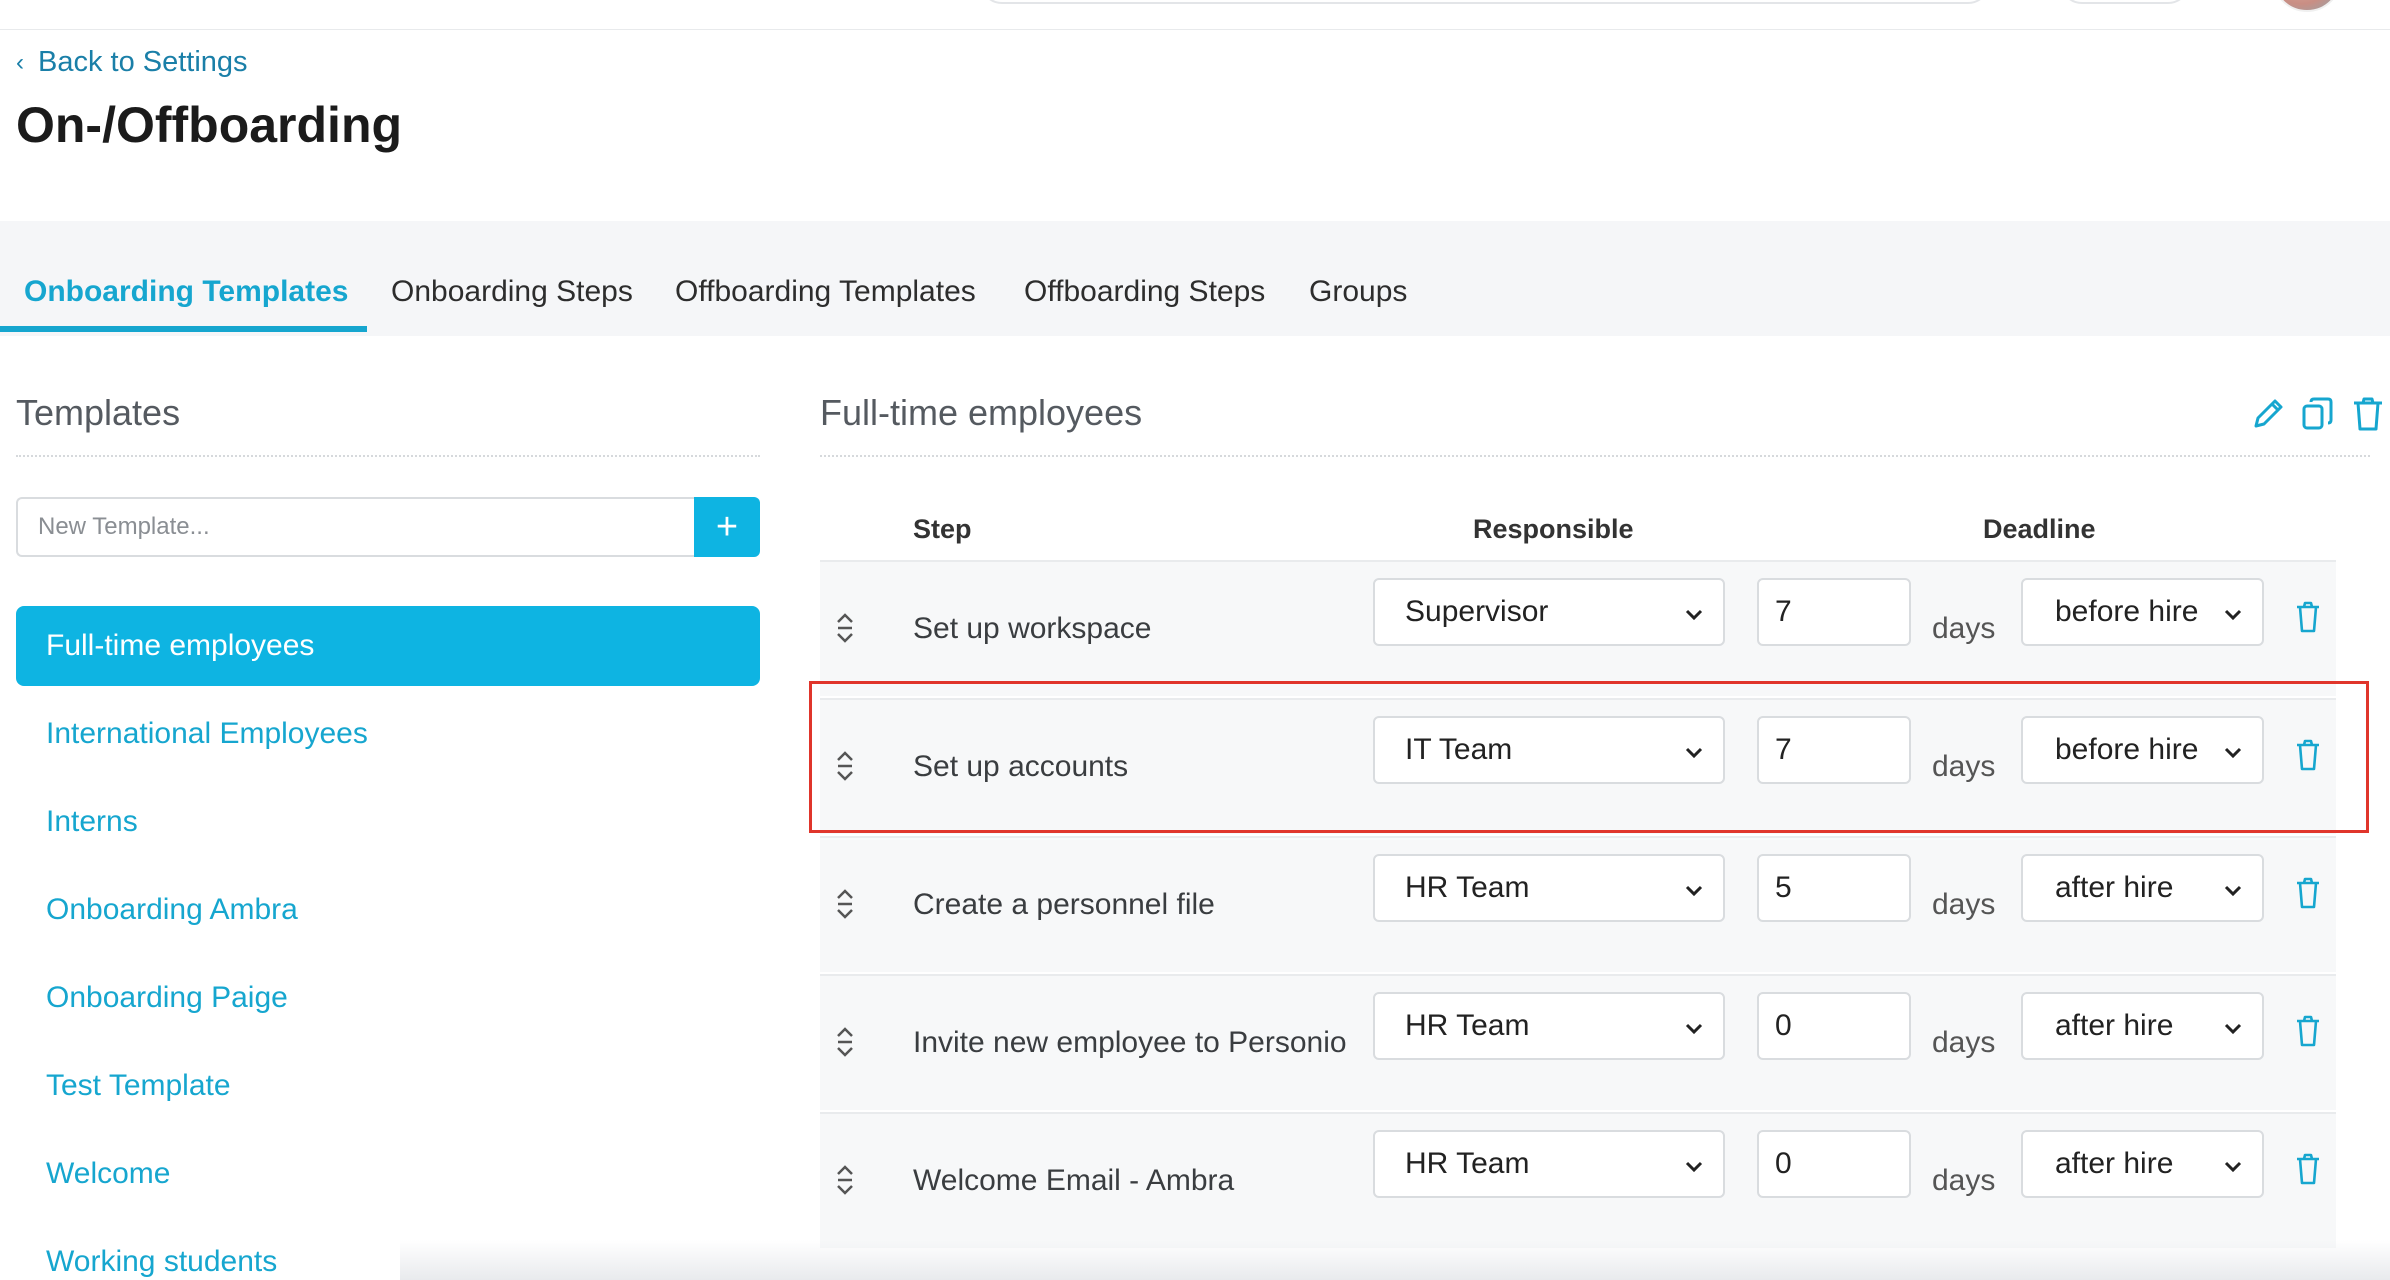 This screenshot has height=1280, width=2390. What do you see at coordinates (388, 910) in the screenshot?
I see `template-item: Onboarding Ambra` at bounding box center [388, 910].